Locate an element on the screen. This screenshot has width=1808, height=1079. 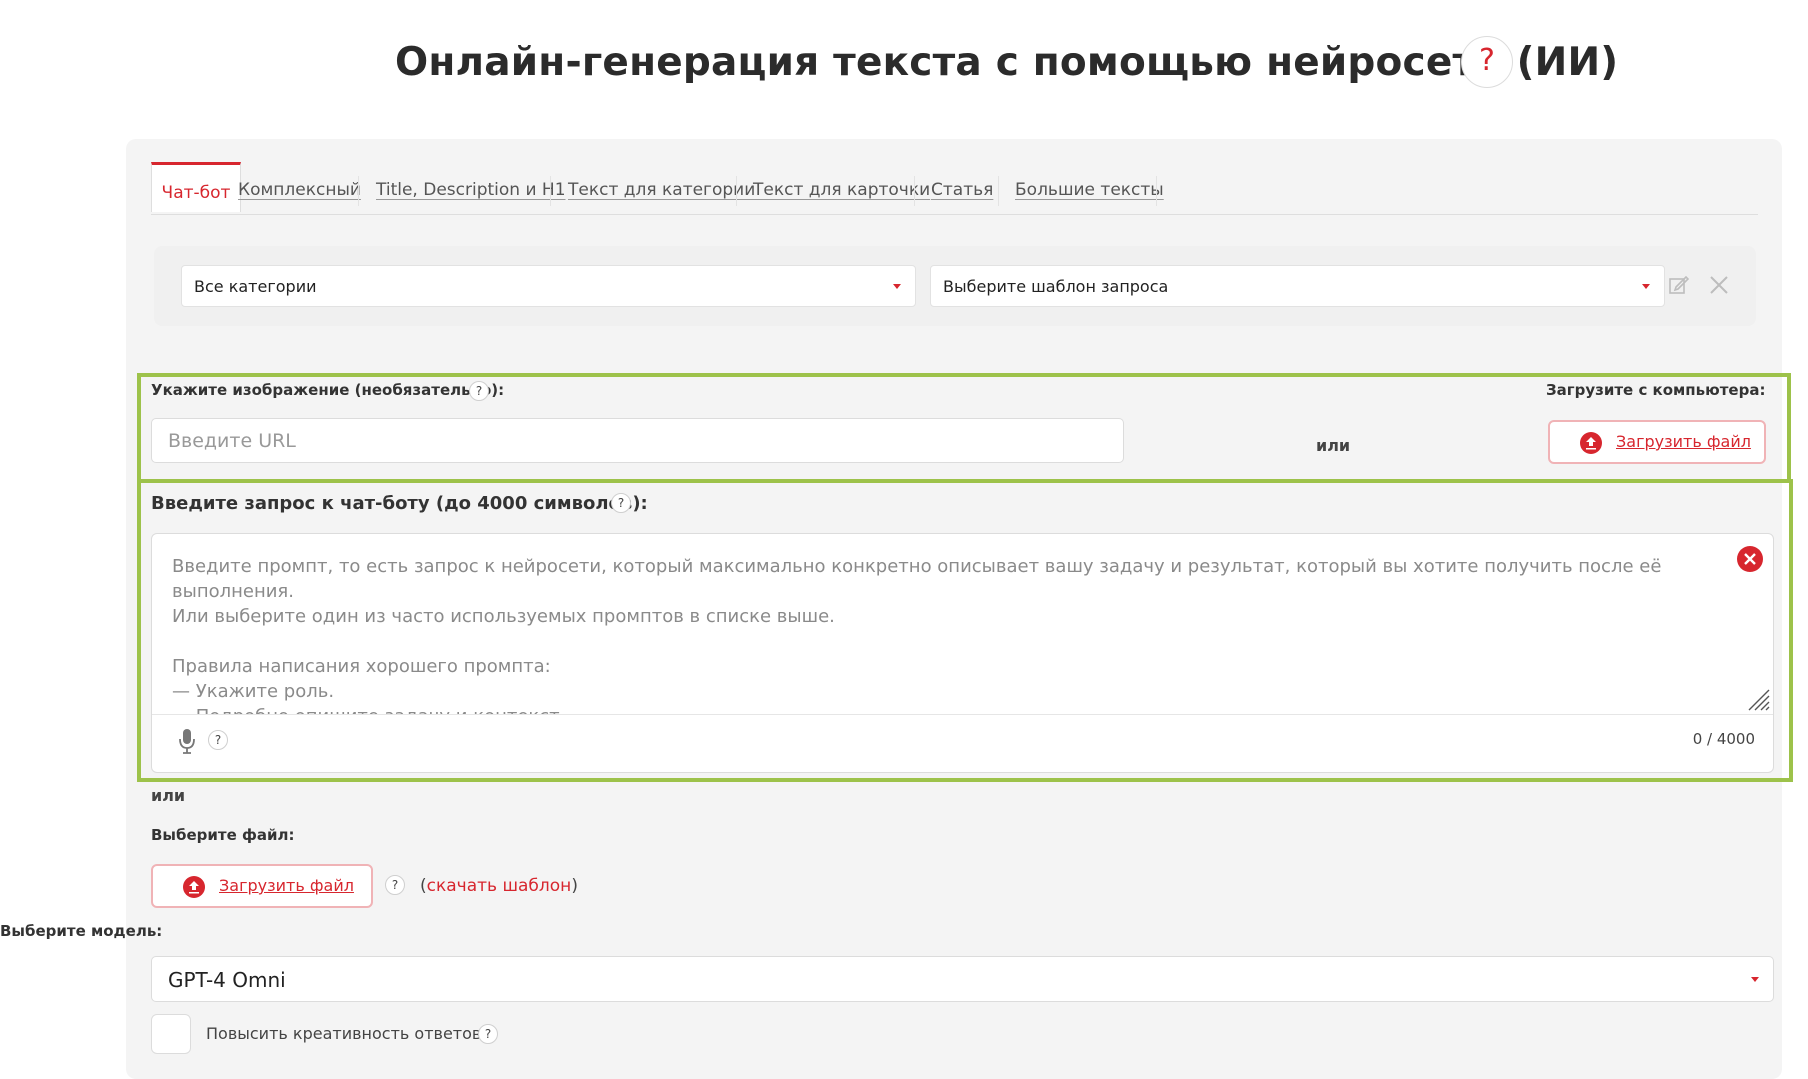
paren-open: ( is located at coordinates (423, 886).